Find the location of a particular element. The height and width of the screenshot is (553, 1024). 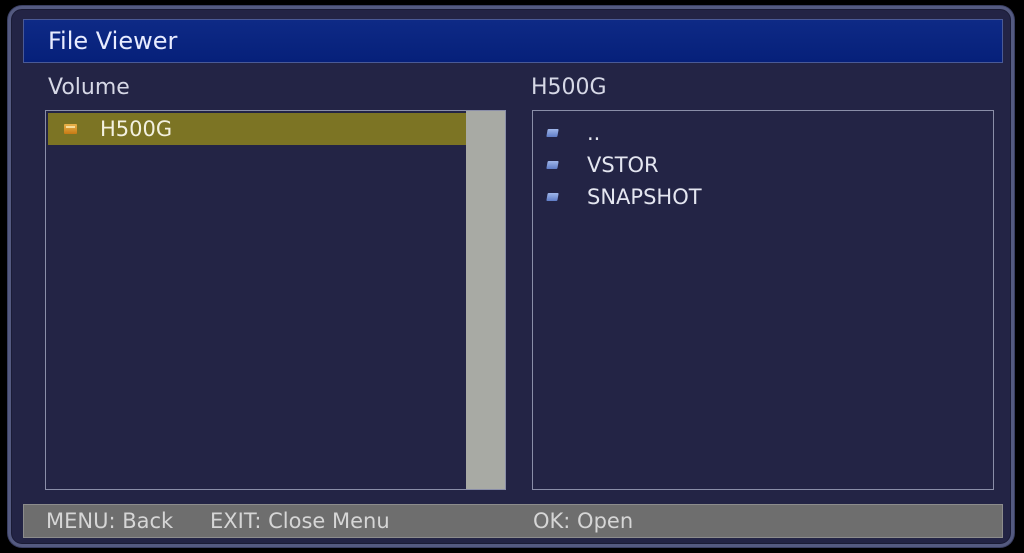

file-item-label: .. is located at coordinates (594, 133).